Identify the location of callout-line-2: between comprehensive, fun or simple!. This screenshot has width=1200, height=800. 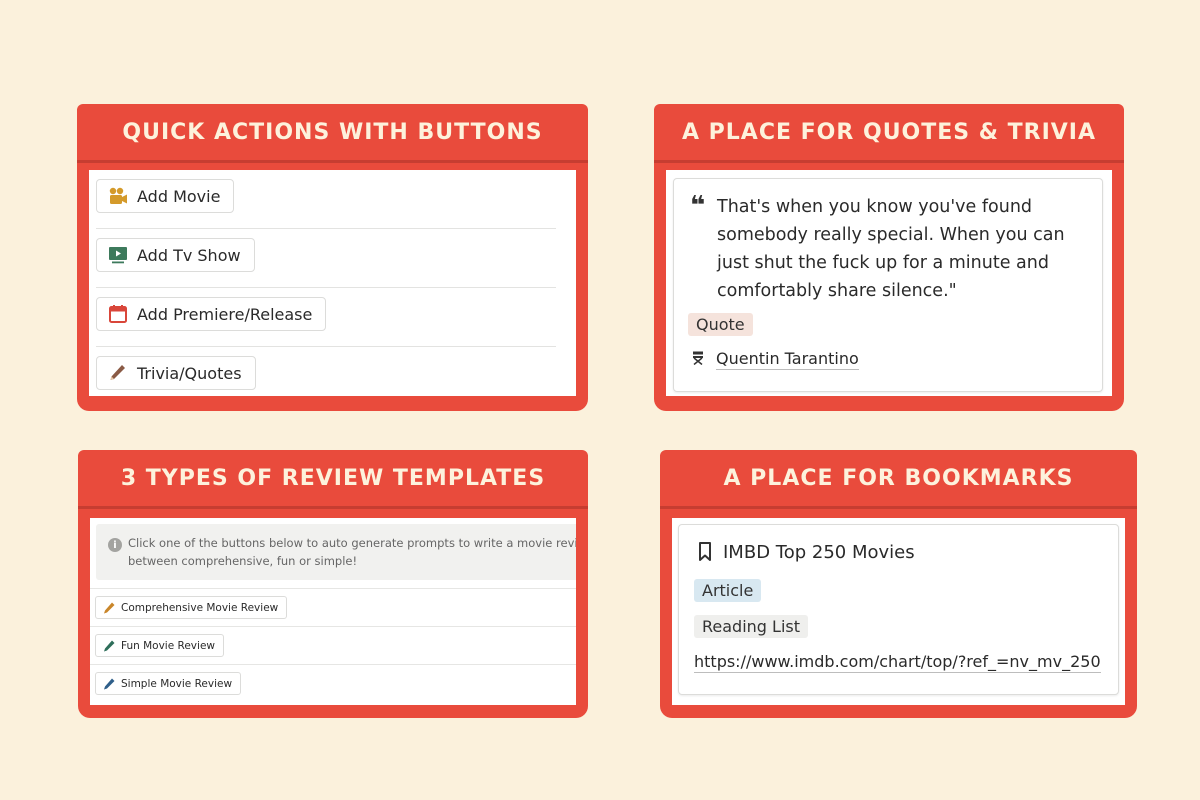
(243, 561).